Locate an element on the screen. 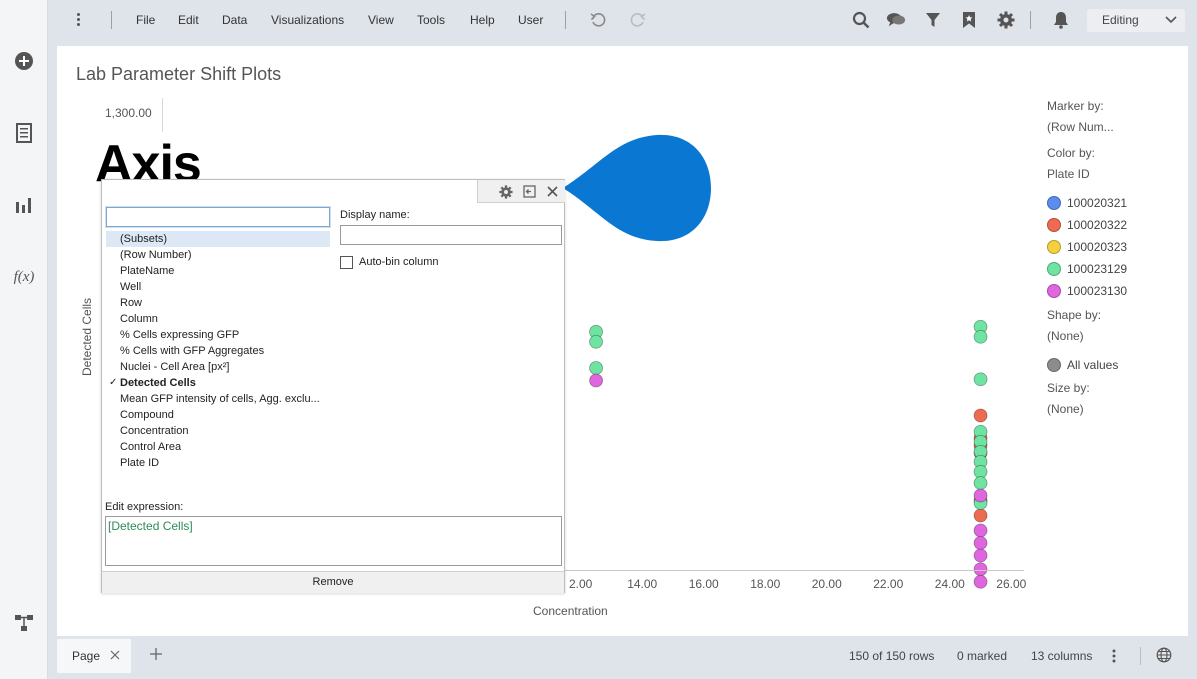 The height and width of the screenshot is (679, 1197). gear-icon is located at coordinates (1006, 20).